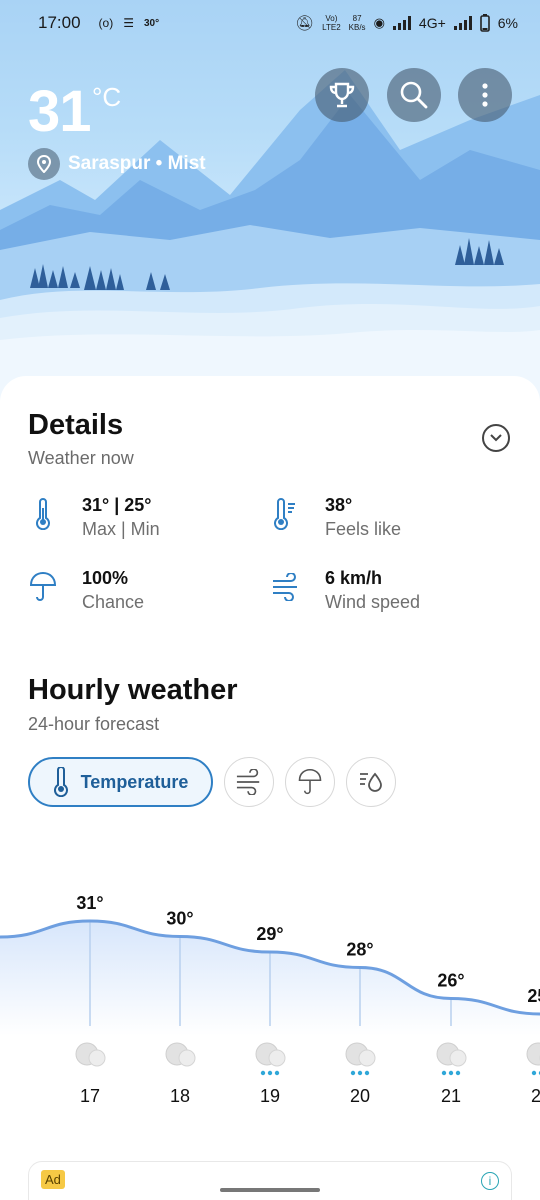 This screenshot has width=540, height=1200. What do you see at coordinates (373, 602) in the screenshot?
I see `detail-label: Wind speed` at bounding box center [373, 602].